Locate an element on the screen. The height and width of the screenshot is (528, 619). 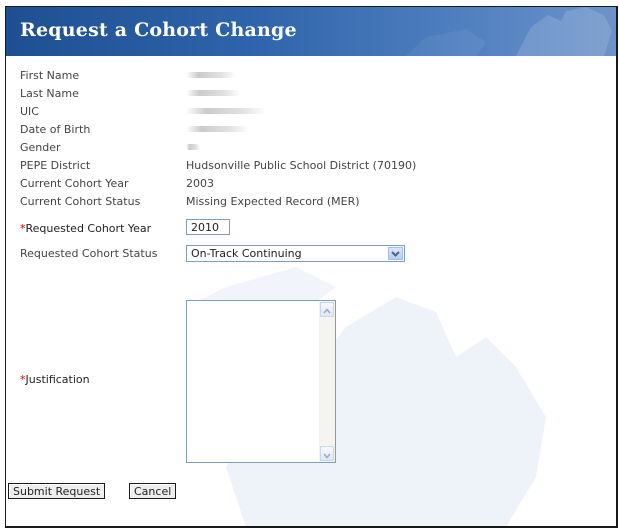
scroll-up-button is located at coordinates (327, 309).